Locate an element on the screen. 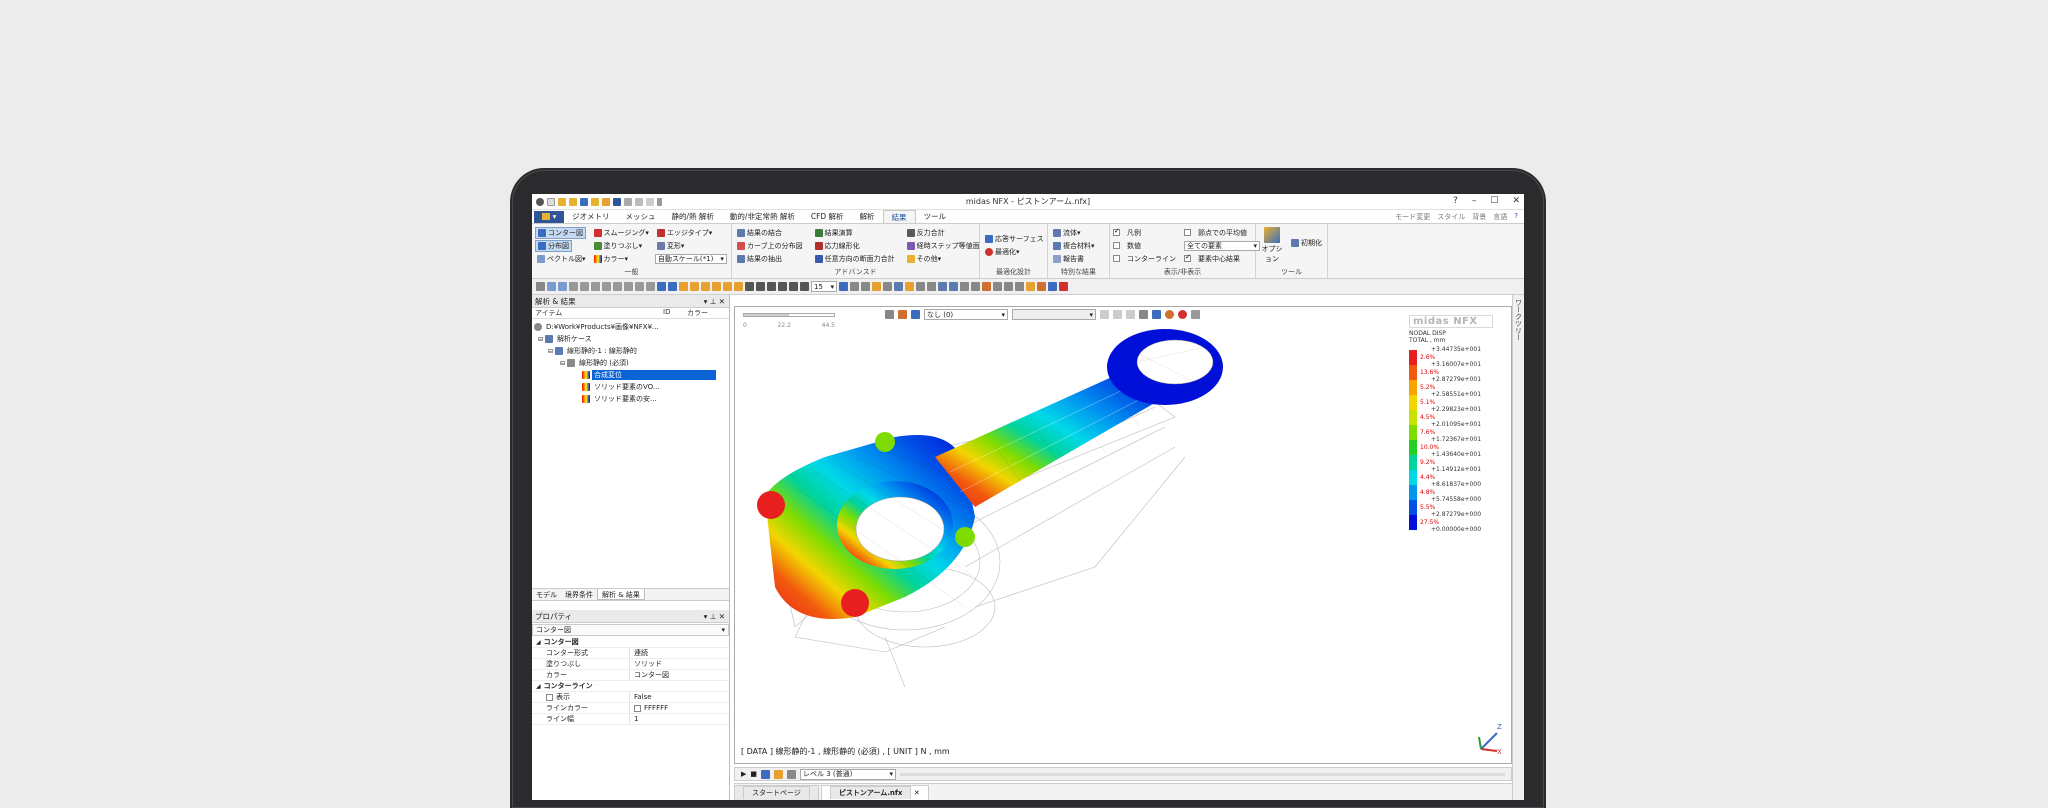 The width and height of the screenshot is (2048, 808). extract-results-button: 結果の抽出 is located at coordinates (759, 259).